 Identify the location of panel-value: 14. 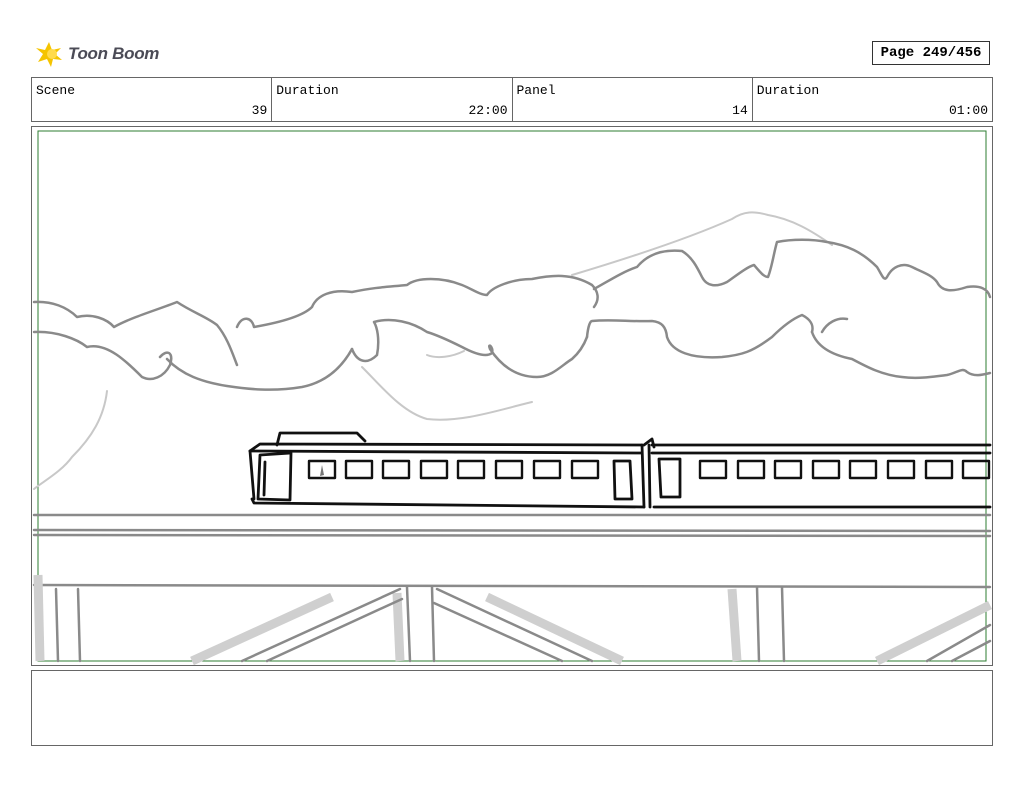
(740, 110).